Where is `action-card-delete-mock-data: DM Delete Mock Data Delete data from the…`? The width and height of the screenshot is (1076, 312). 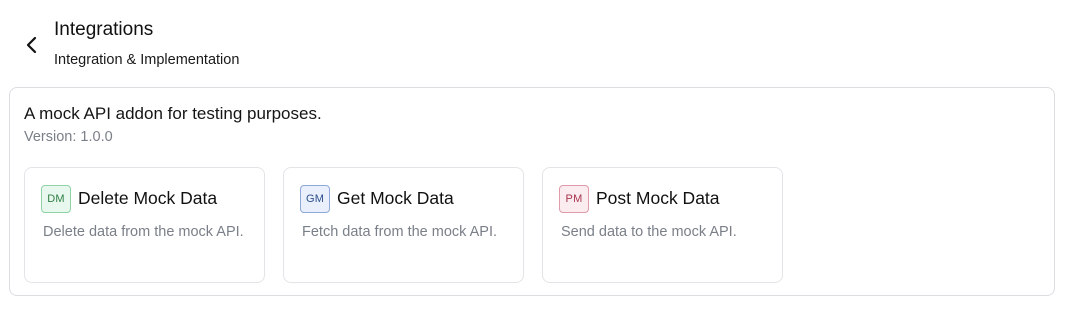 action-card-delete-mock-data: DM Delete Mock Data Delete data from the… is located at coordinates (144, 225).